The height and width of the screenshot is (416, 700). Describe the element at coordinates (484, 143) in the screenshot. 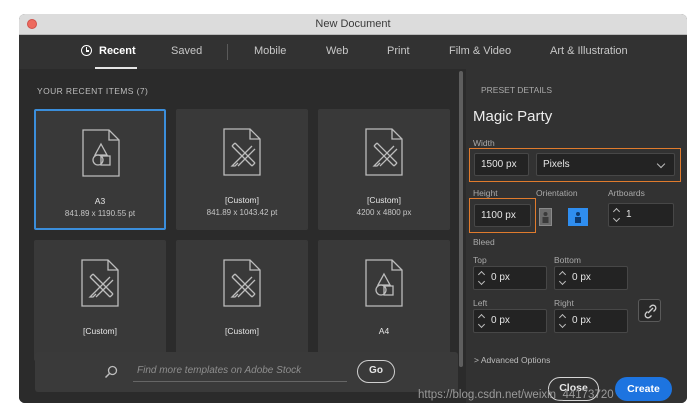

I see `width-label: Width` at that location.